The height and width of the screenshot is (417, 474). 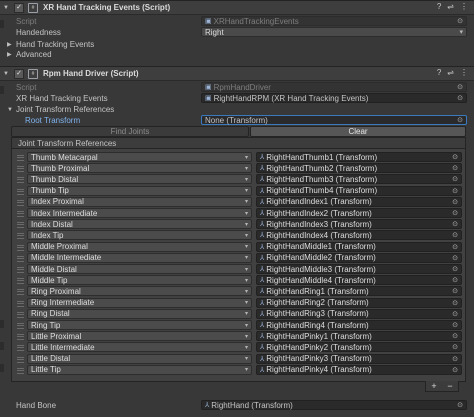 What do you see at coordinates (139, 213) in the screenshot?
I see `joint-type-dropdown: Index Intermediate ▾` at bounding box center [139, 213].